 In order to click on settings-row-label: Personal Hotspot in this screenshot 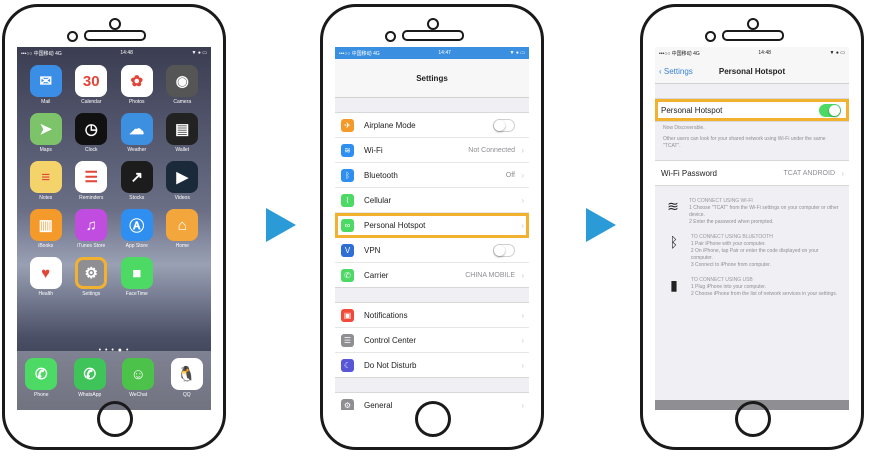, I will do `click(395, 225)`.